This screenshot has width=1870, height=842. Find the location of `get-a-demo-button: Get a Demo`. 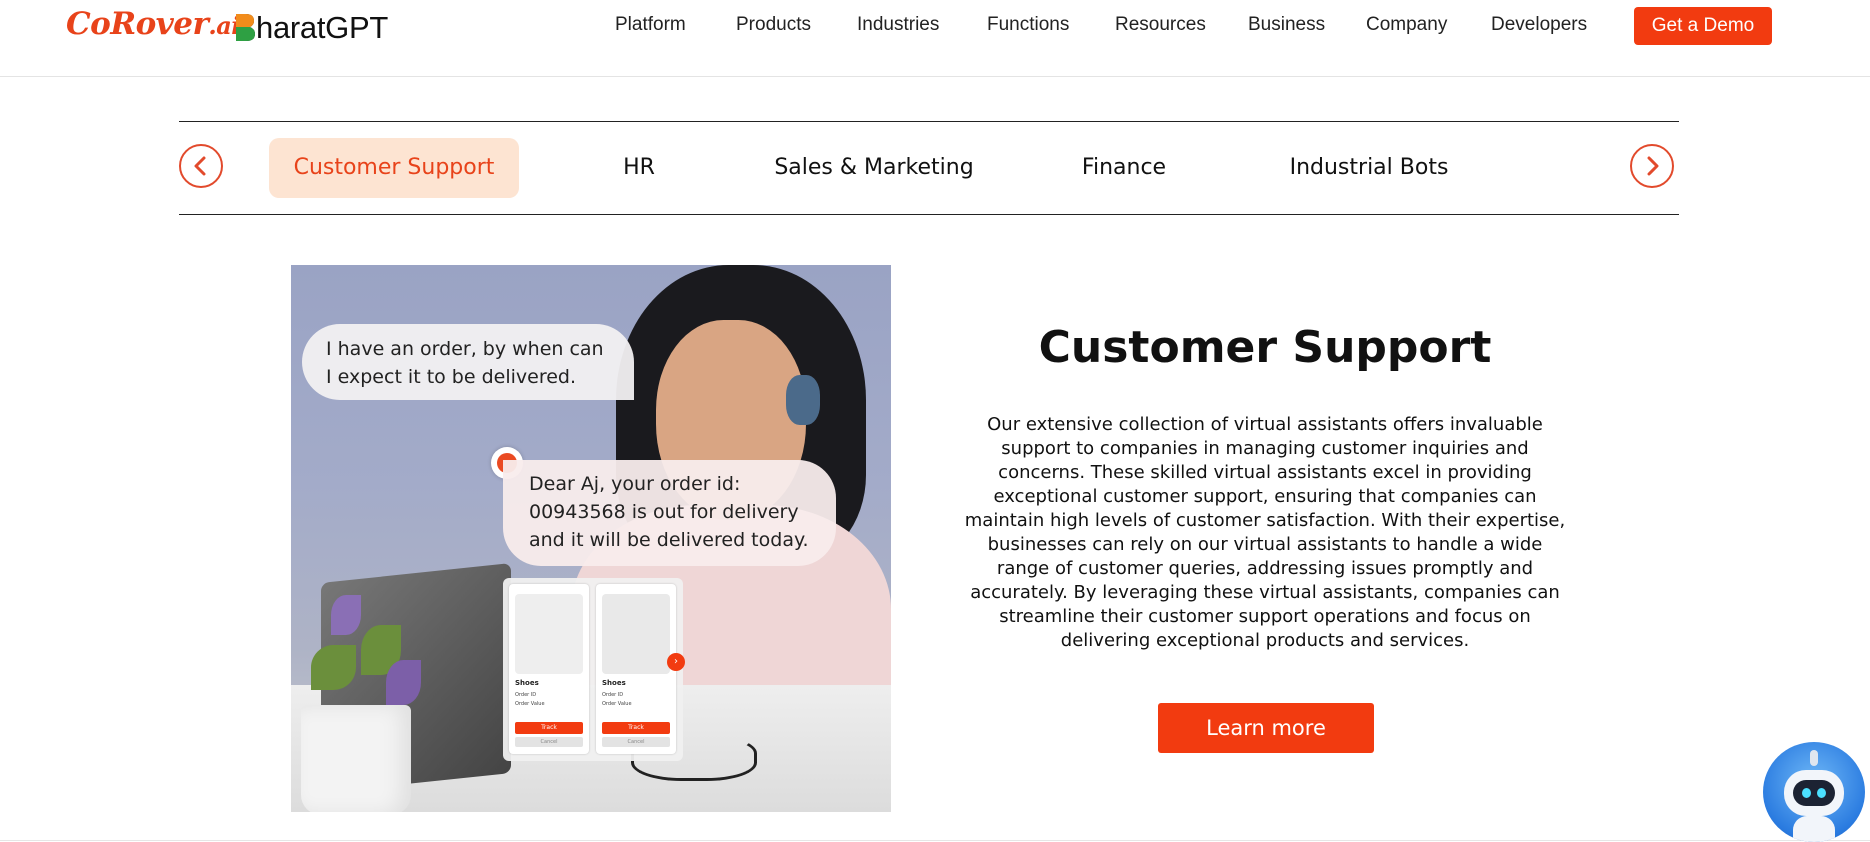

get-a-demo-button: Get a Demo is located at coordinates (1703, 26).